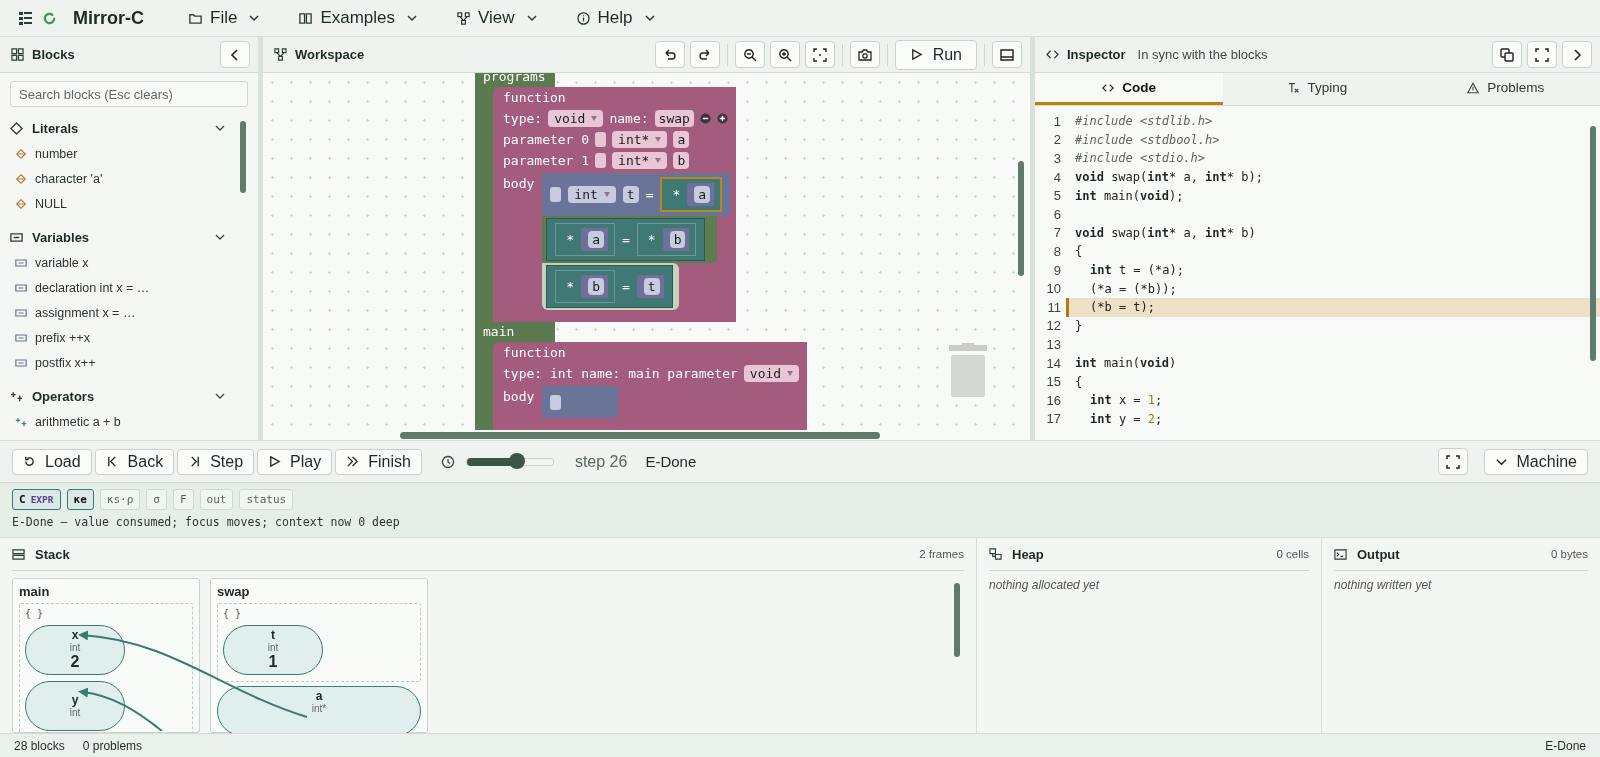  I want to click on block-item: NULL, so click(122, 203).